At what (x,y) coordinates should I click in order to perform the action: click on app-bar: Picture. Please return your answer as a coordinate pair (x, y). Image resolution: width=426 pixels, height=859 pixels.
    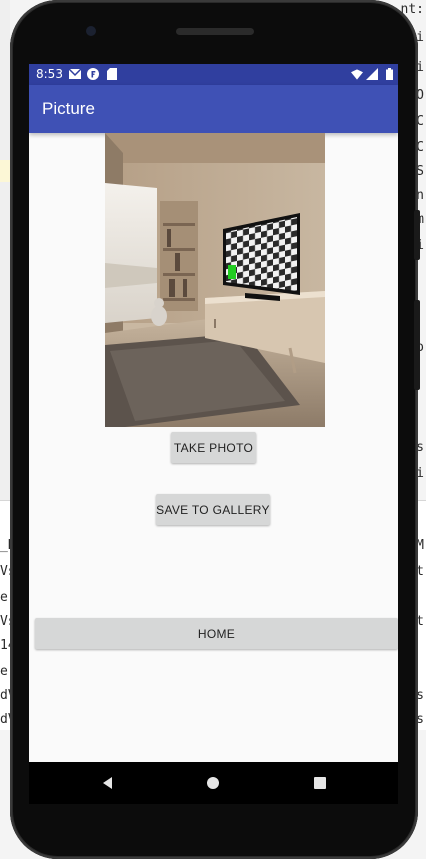
    Looking at the image, I should click on (213, 109).